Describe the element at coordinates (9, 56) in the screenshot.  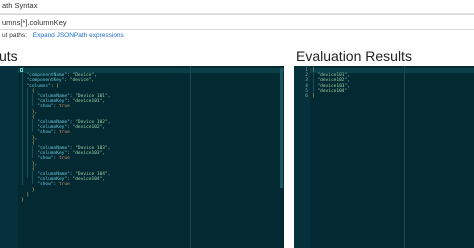
I see `inputs-heading: uts` at that location.